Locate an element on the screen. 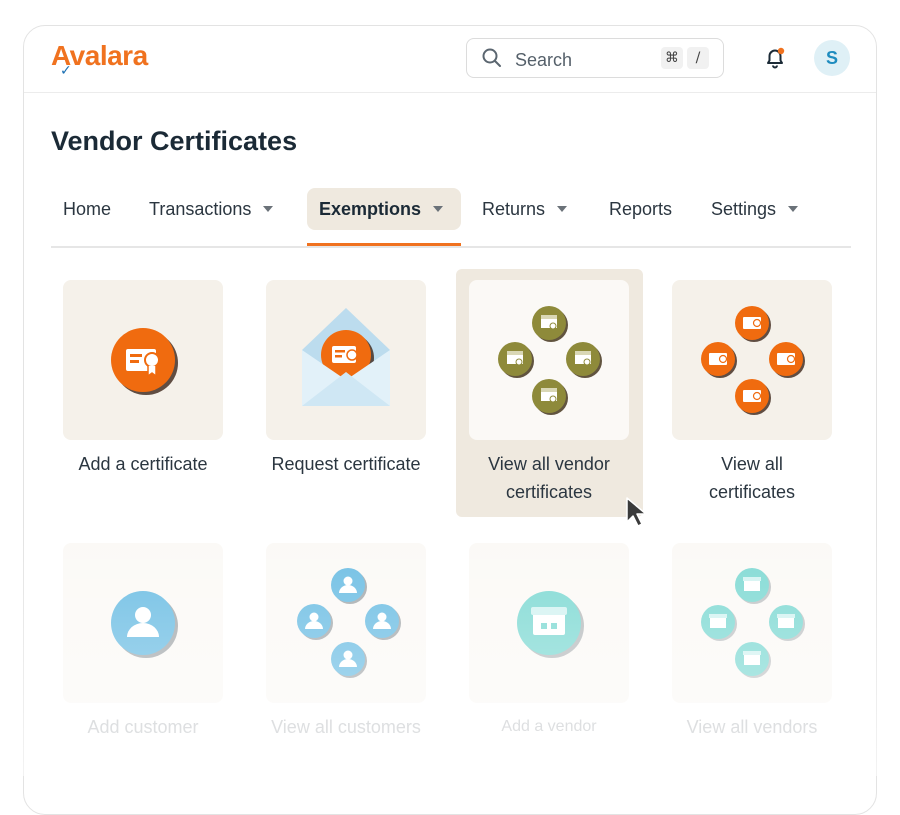  tile-label: View all customers is located at coordinates (346, 727).